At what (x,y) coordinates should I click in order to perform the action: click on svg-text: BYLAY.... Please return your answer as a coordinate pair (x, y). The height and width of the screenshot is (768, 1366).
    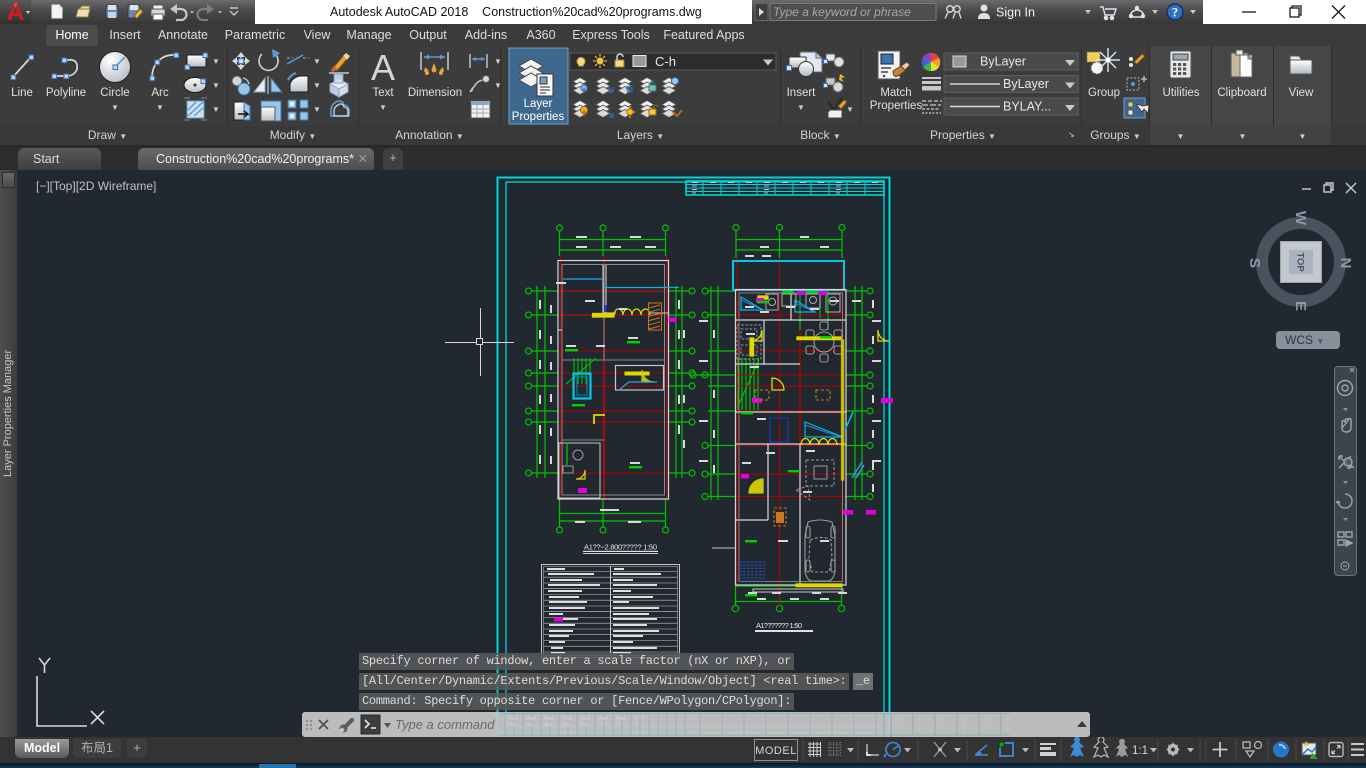
    Looking at the image, I should click on (1027, 107).